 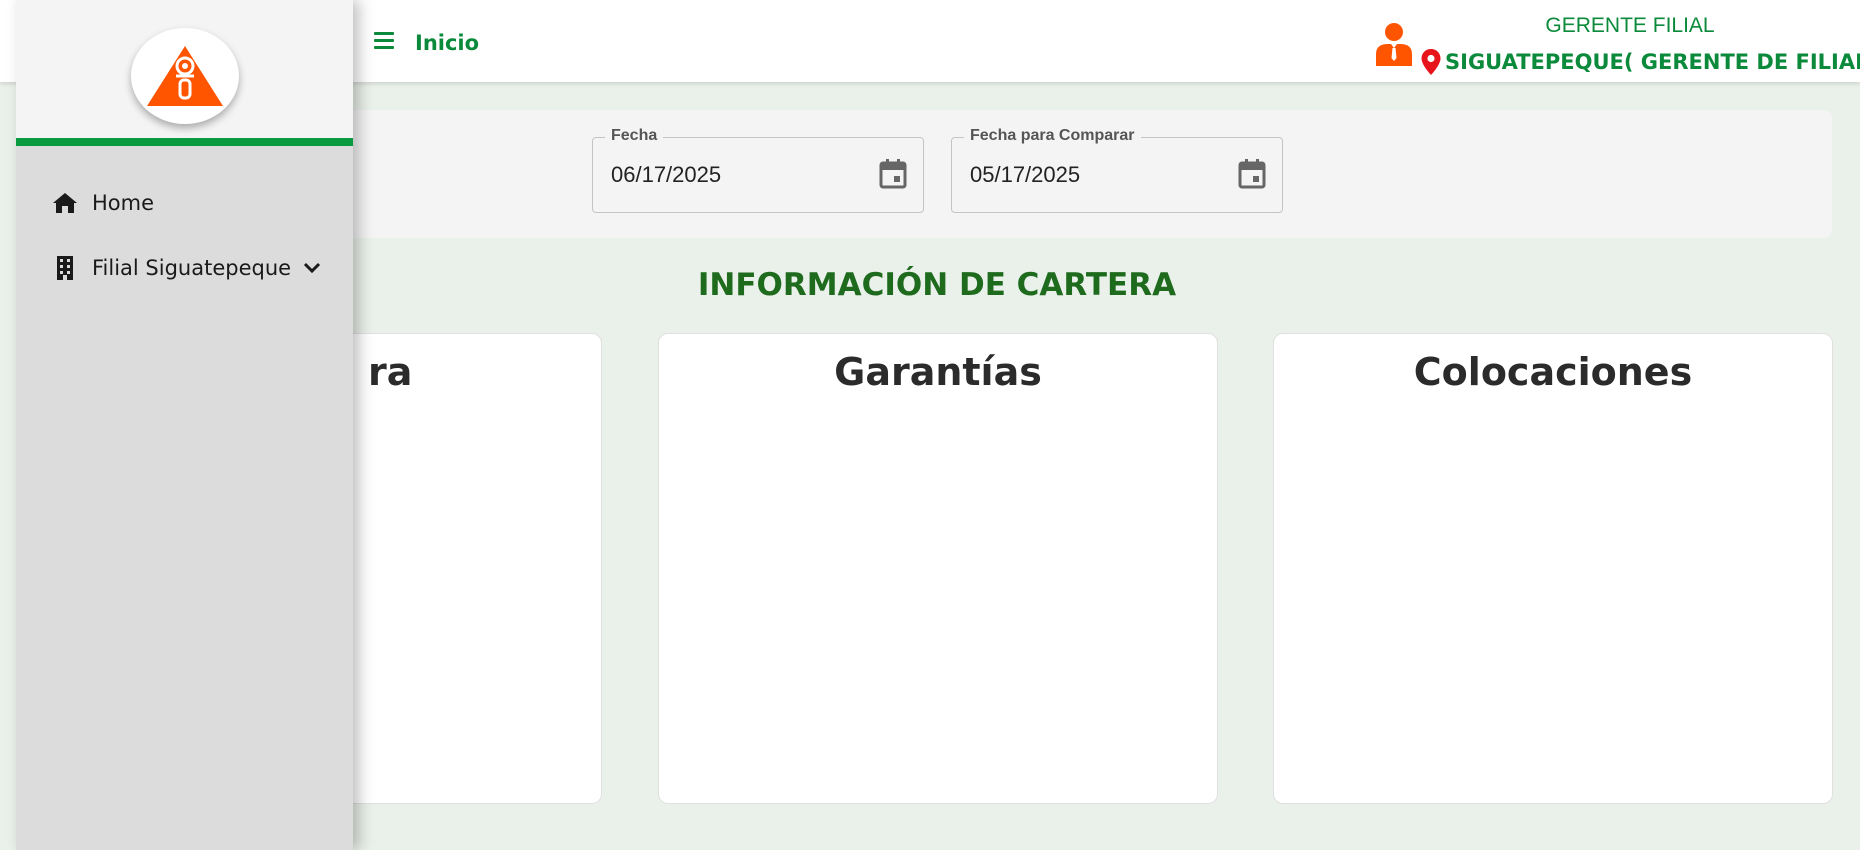 What do you see at coordinates (1052, 136) in the screenshot?
I see `compare-date-field-label: Fecha para Comparar` at bounding box center [1052, 136].